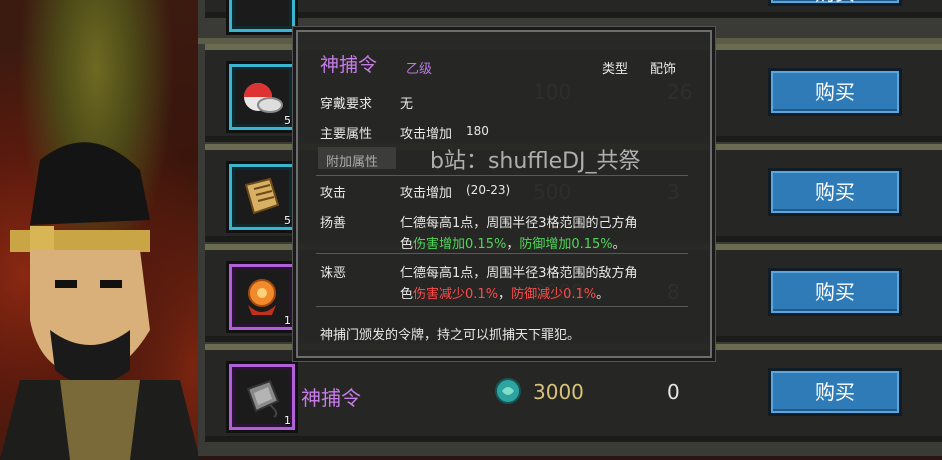  What do you see at coordinates (407, 104) in the screenshot?
I see `tooltip-requirement-value: 无` at bounding box center [407, 104].